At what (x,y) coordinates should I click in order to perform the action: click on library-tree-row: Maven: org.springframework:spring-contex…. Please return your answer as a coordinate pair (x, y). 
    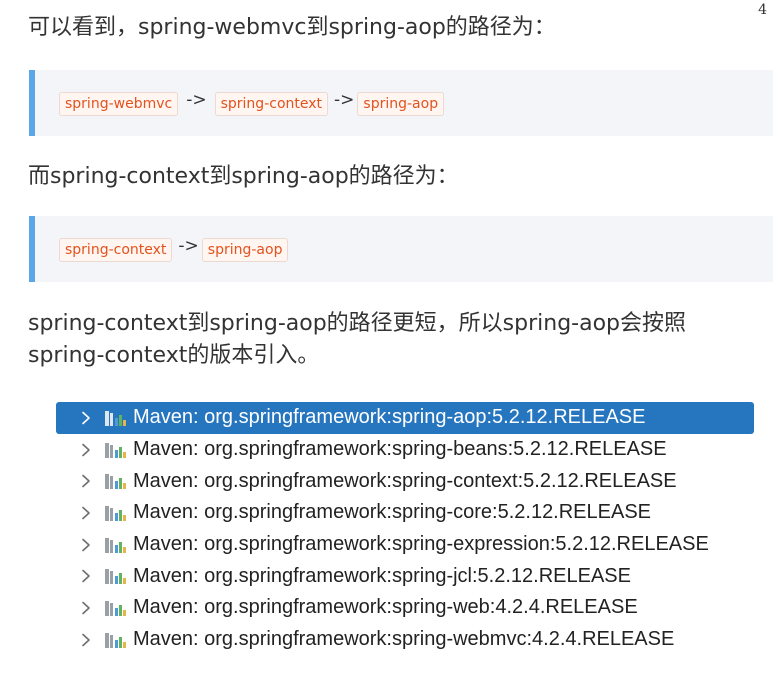
    Looking at the image, I should click on (405, 481).